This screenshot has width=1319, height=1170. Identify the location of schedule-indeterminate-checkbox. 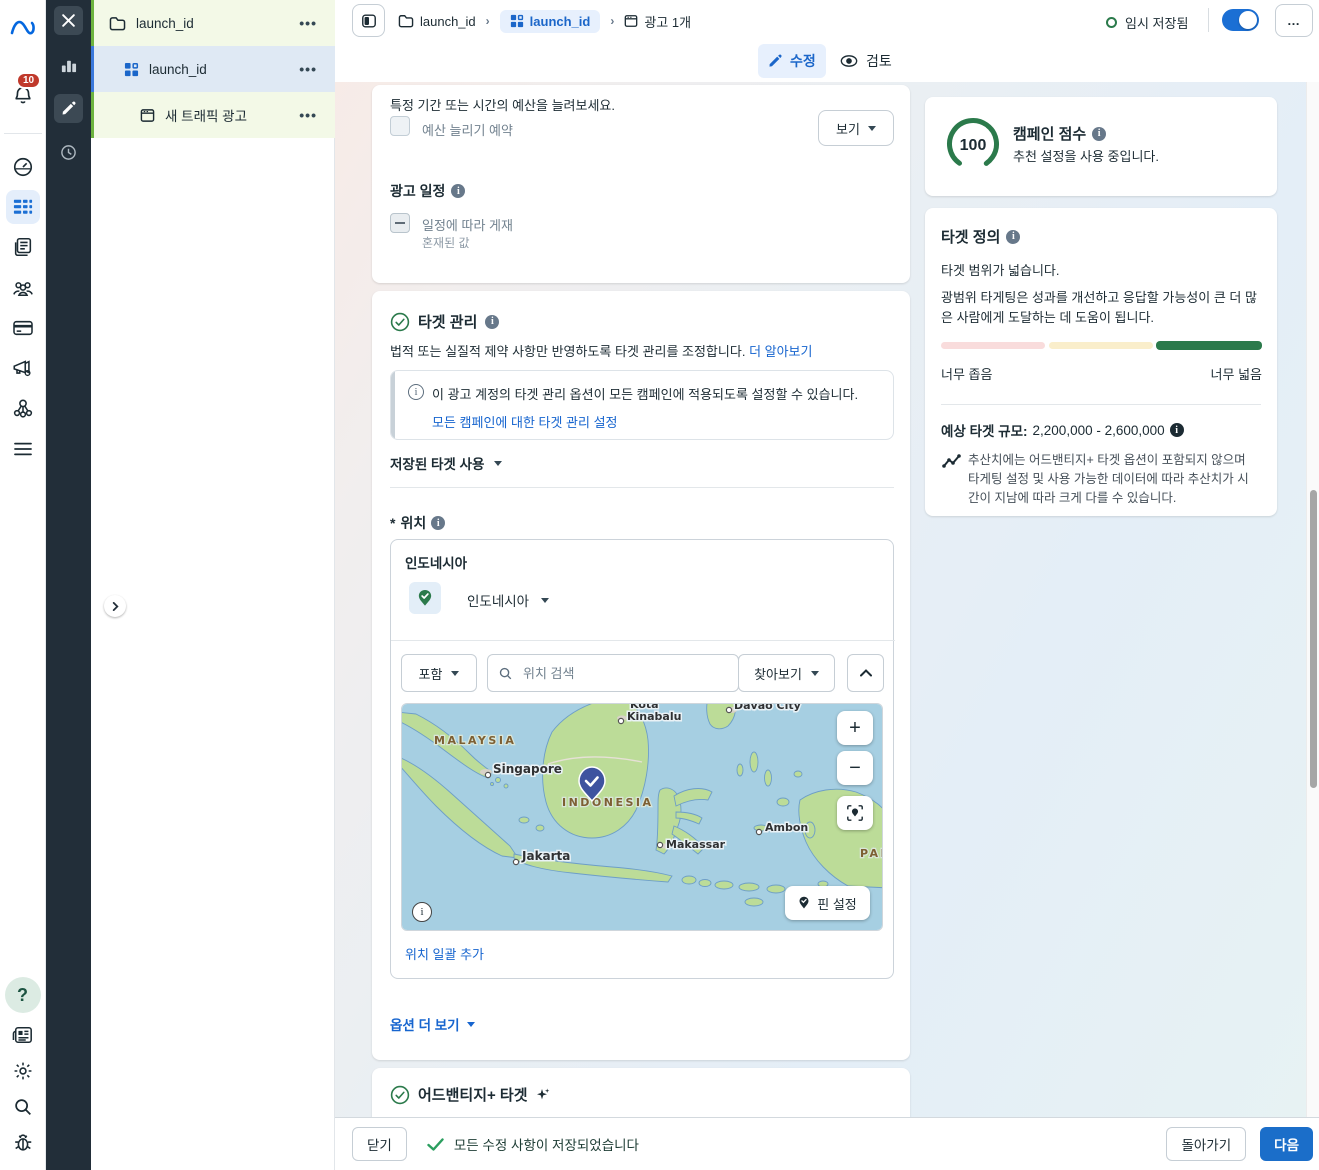
(400, 223).